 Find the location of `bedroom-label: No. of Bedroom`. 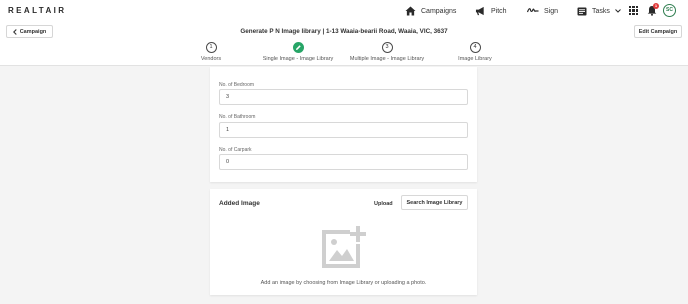

bedroom-label: No. of Bedroom is located at coordinates (237, 85).